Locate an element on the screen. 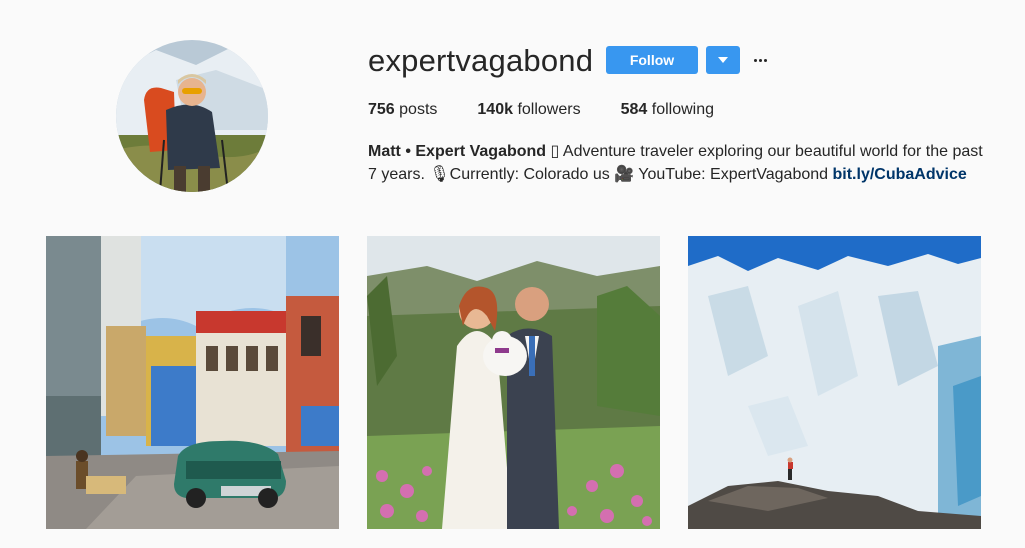  following-stat: 584 following is located at coordinates (667, 110).